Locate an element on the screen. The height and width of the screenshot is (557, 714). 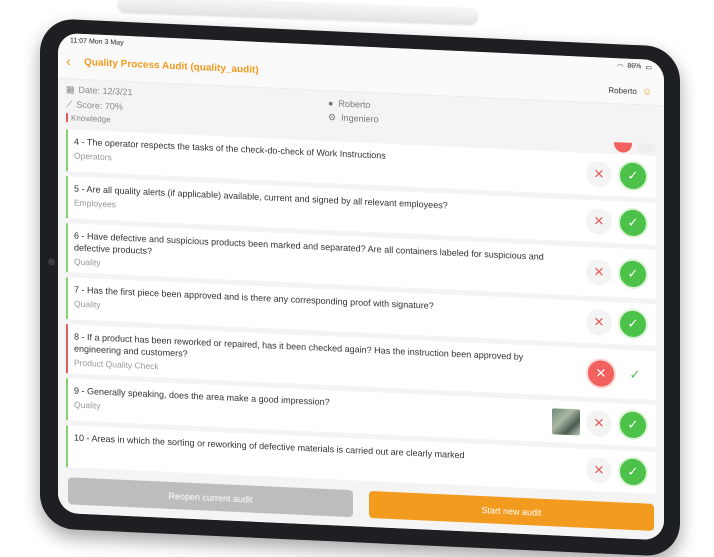
front-camera is located at coordinates (51, 262).